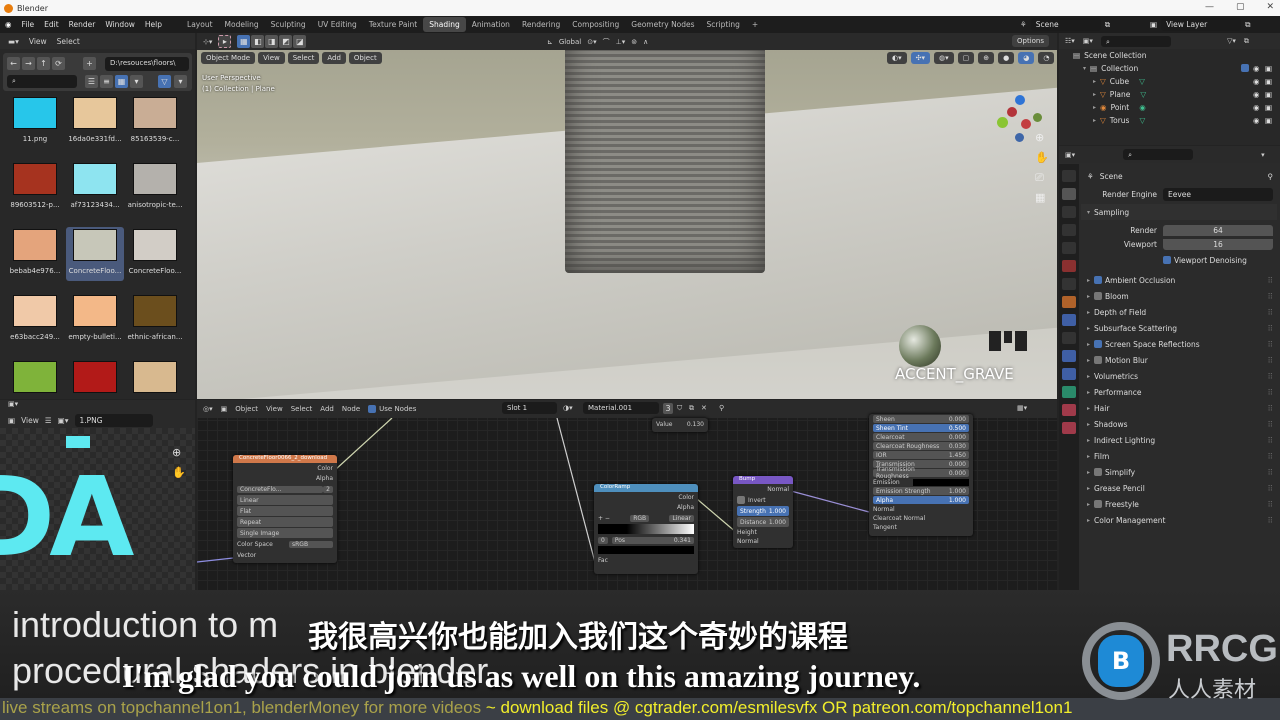 This screenshot has height=720, width=1280. Describe the element at coordinates (444, 24) in the screenshot. I see `tab-shading: Shading` at that location.